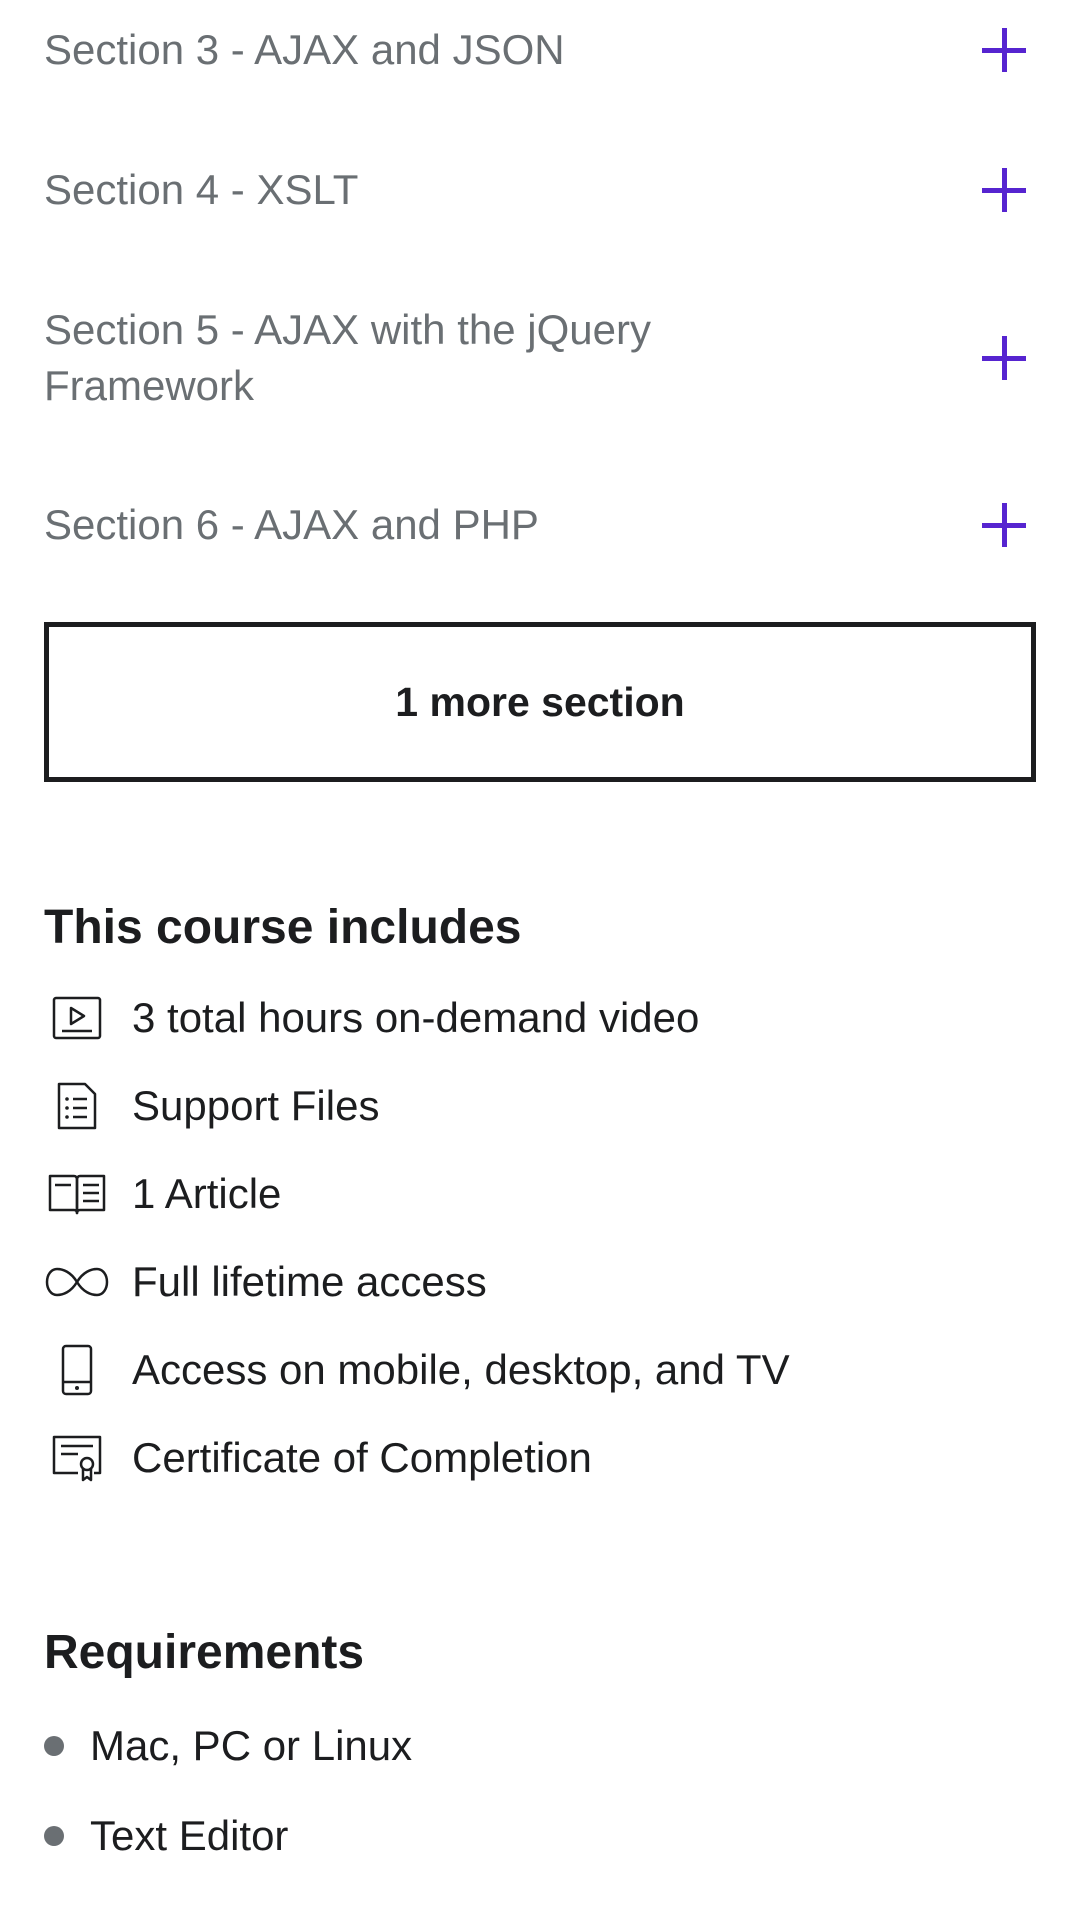 The width and height of the screenshot is (1080, 1928). I want to click on more-sections-button: 1 more section, so click(540, 702).